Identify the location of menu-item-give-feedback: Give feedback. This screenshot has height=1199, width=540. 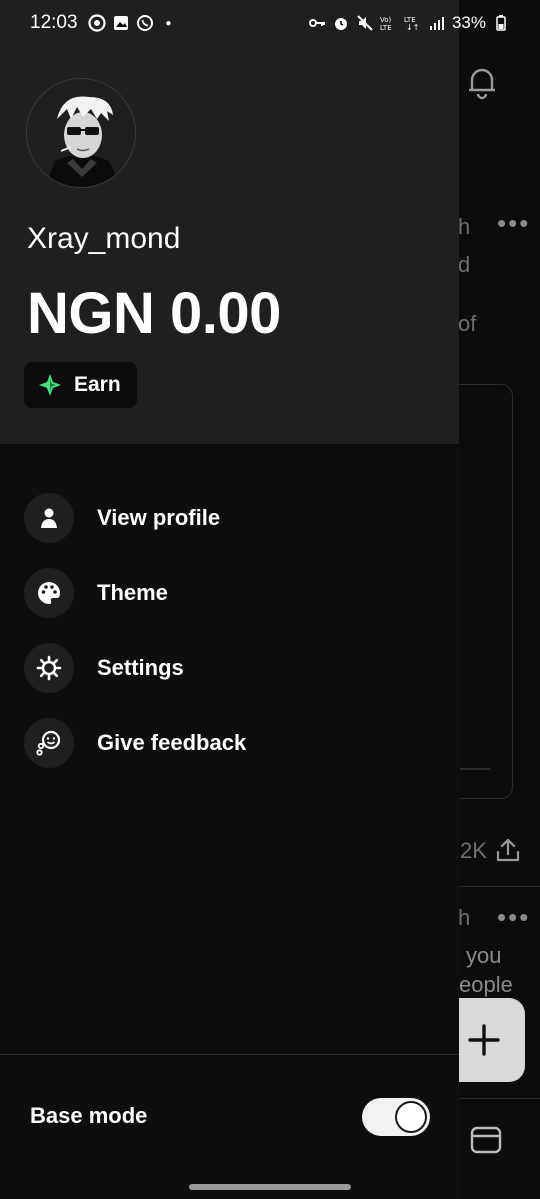
(234, 742).